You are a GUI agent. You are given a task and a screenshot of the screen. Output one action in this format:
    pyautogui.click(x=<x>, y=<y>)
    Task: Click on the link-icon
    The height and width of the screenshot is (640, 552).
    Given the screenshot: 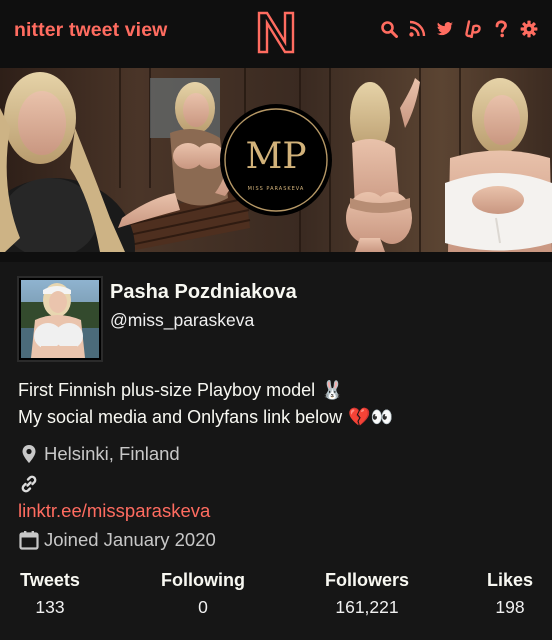 What is the action you would take?
    pyautogui.click(x=29, y=484)
    